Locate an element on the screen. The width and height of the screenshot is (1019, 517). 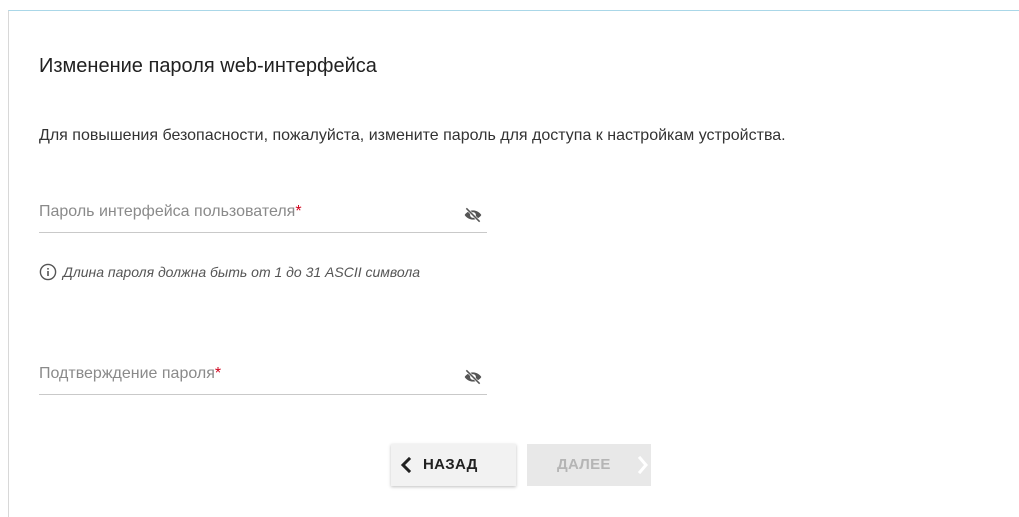
password-field: Пароль интерфейса пользователя* is located at coordinates (263, 215).